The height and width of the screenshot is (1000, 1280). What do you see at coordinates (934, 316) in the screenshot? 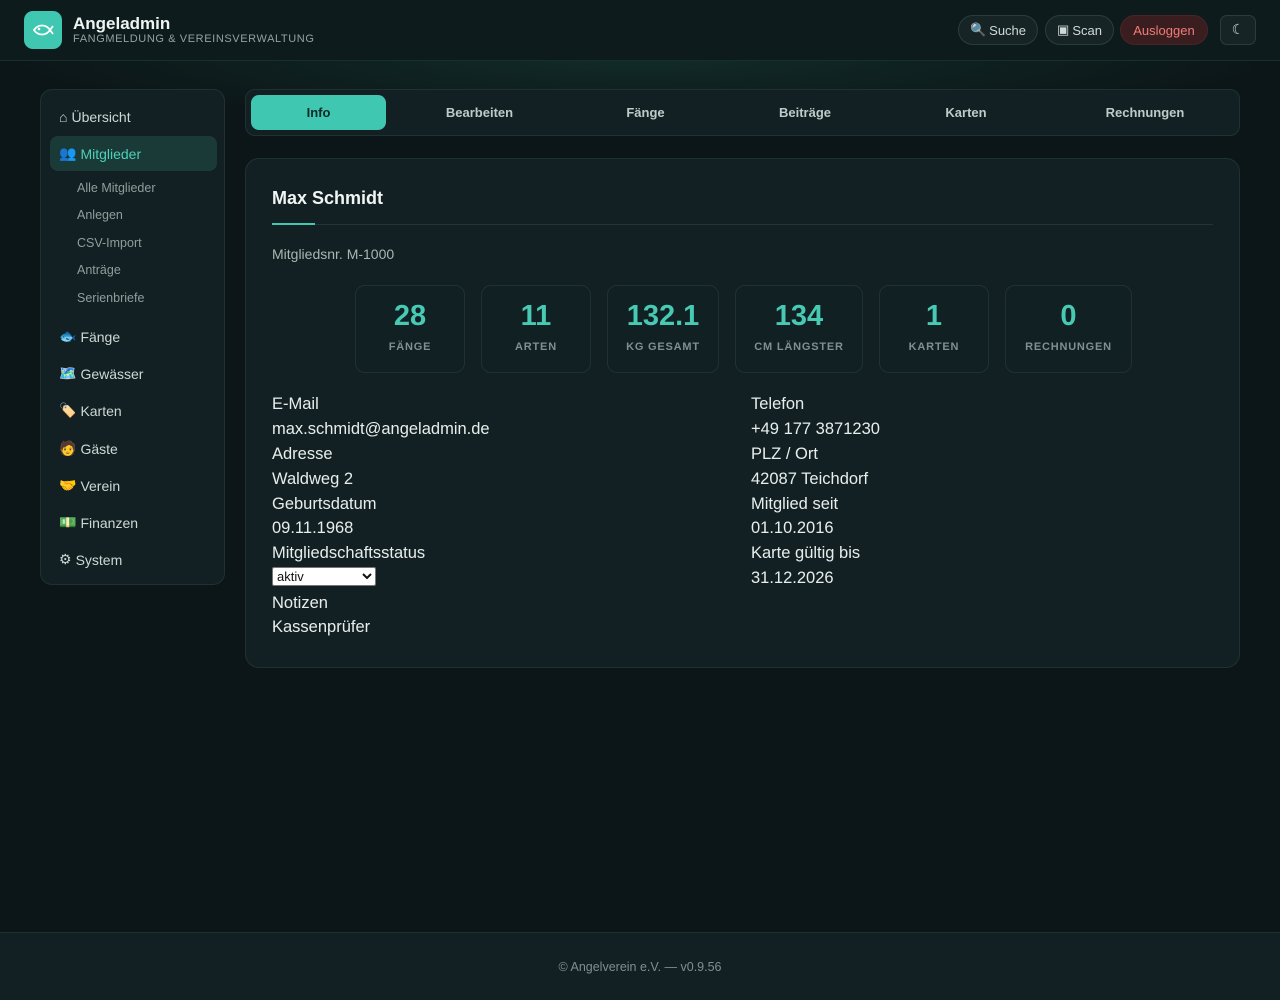
I see `stat-value: 1` at bounding box center [934, 316].